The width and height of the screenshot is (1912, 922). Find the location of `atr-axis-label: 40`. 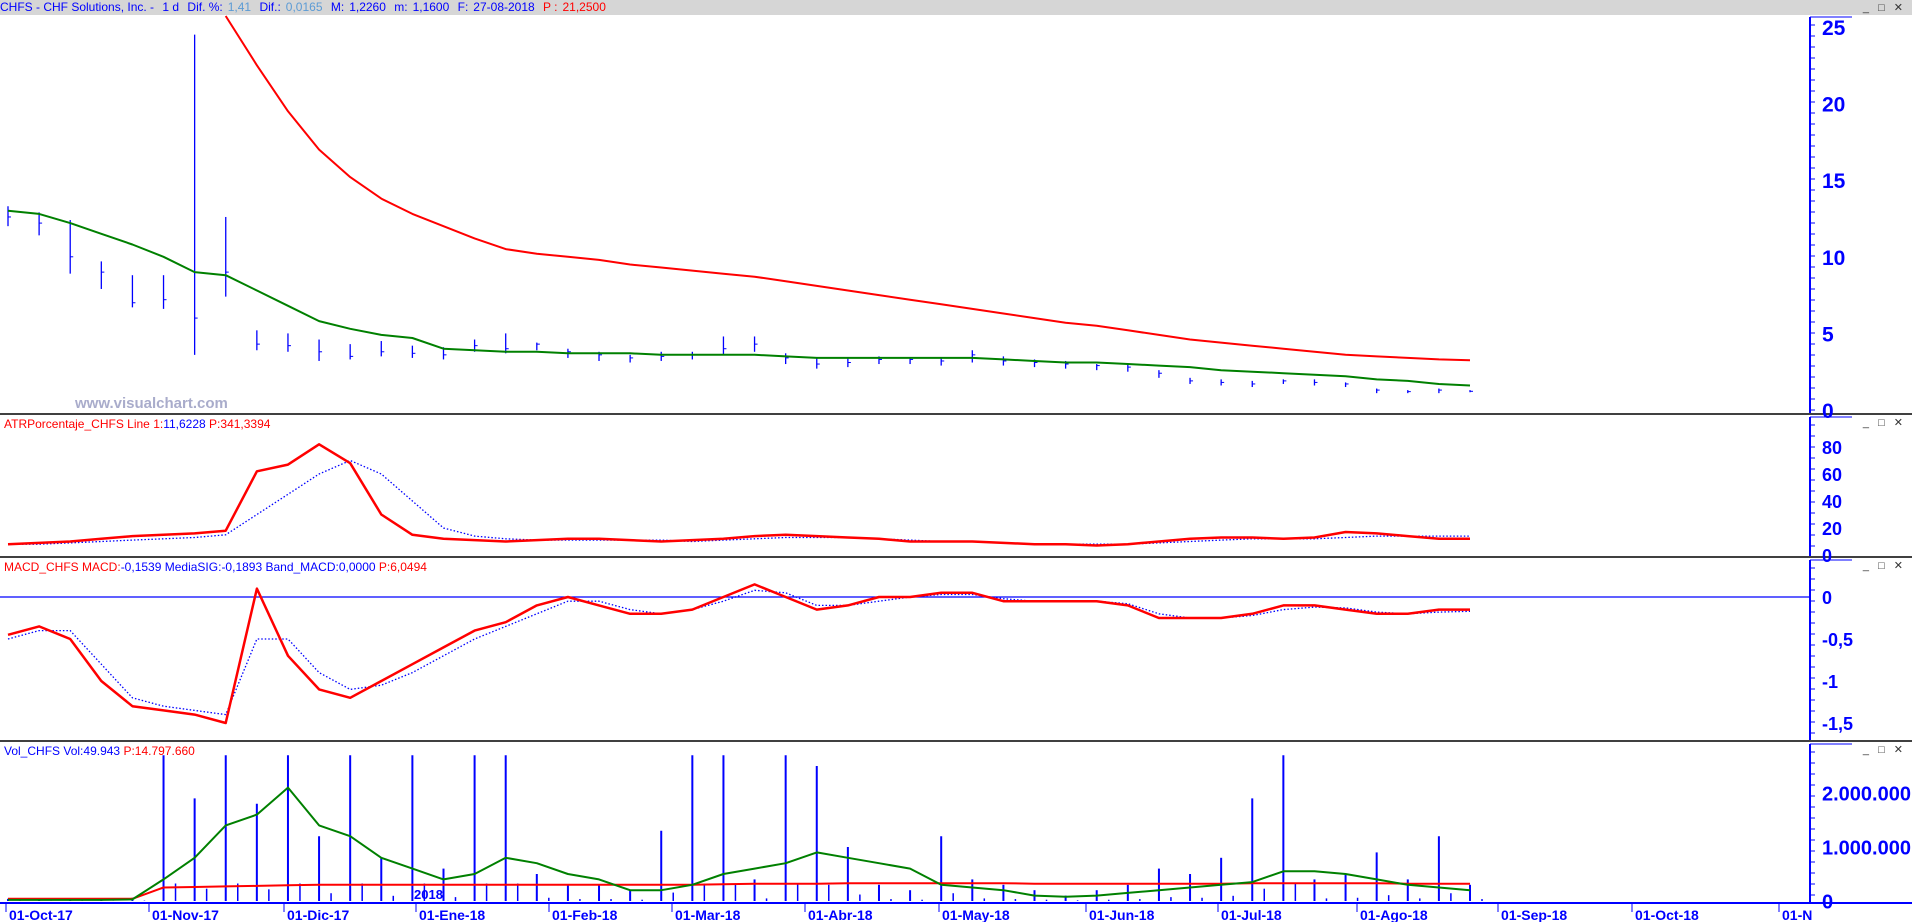

atr-axis-label: 40 is located at coordinates (1832, 502).